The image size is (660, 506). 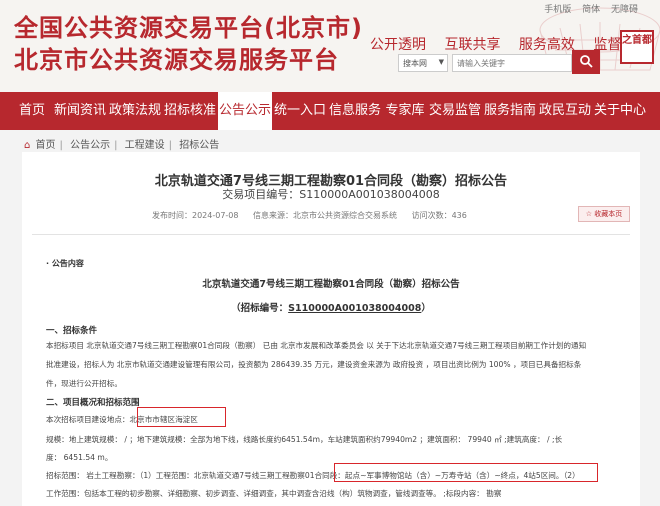 I want to click on nav-announcements: 公告公示, so click(x=245, y=111).